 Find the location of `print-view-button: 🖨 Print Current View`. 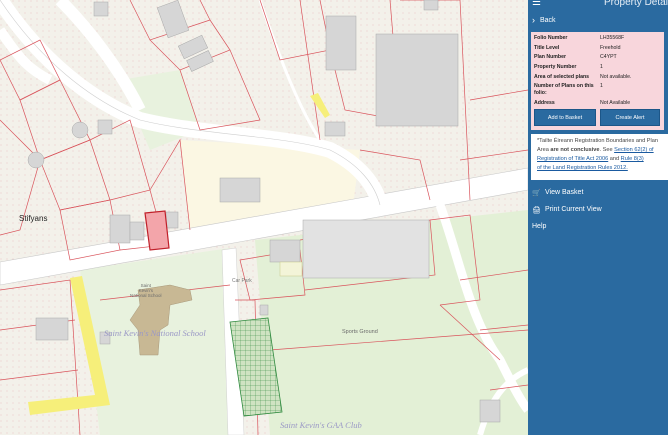

print-view-button: 🖨 Print Current View is located at coordinates (598, 209).